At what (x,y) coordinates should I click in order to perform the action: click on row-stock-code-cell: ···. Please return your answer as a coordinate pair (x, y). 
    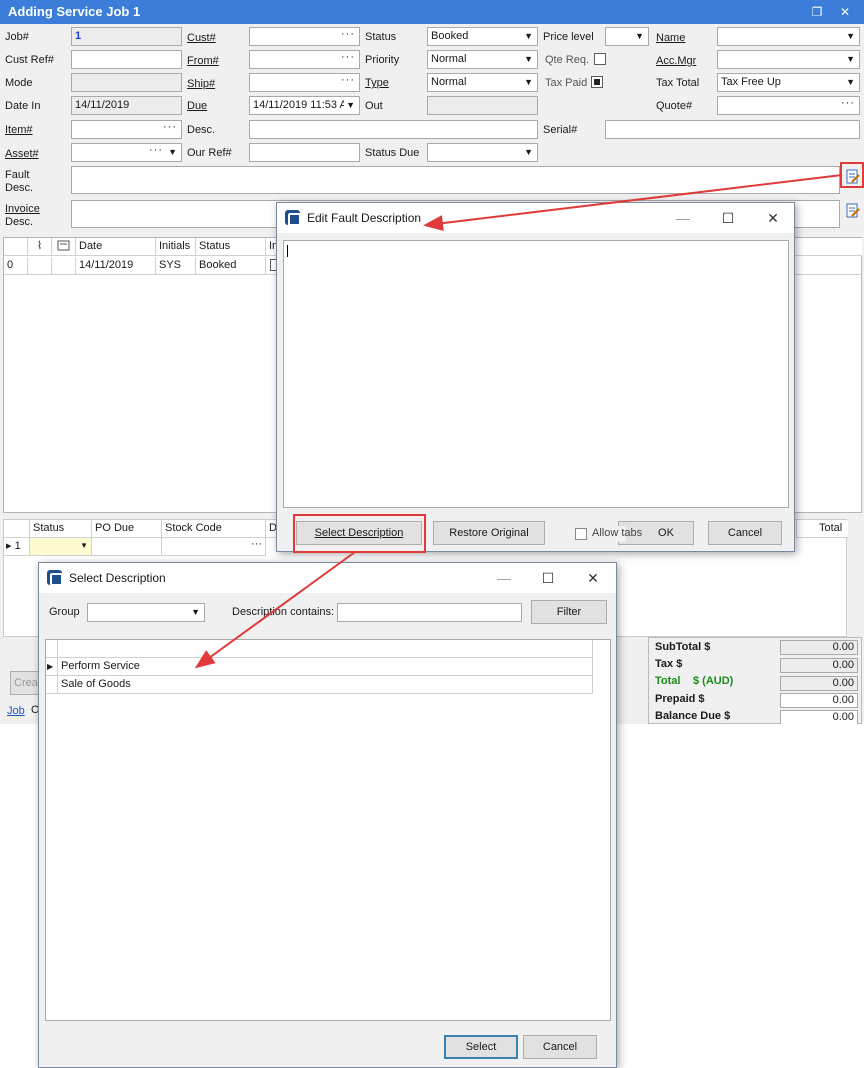
    Looking at the image, I should click on (214, 547).